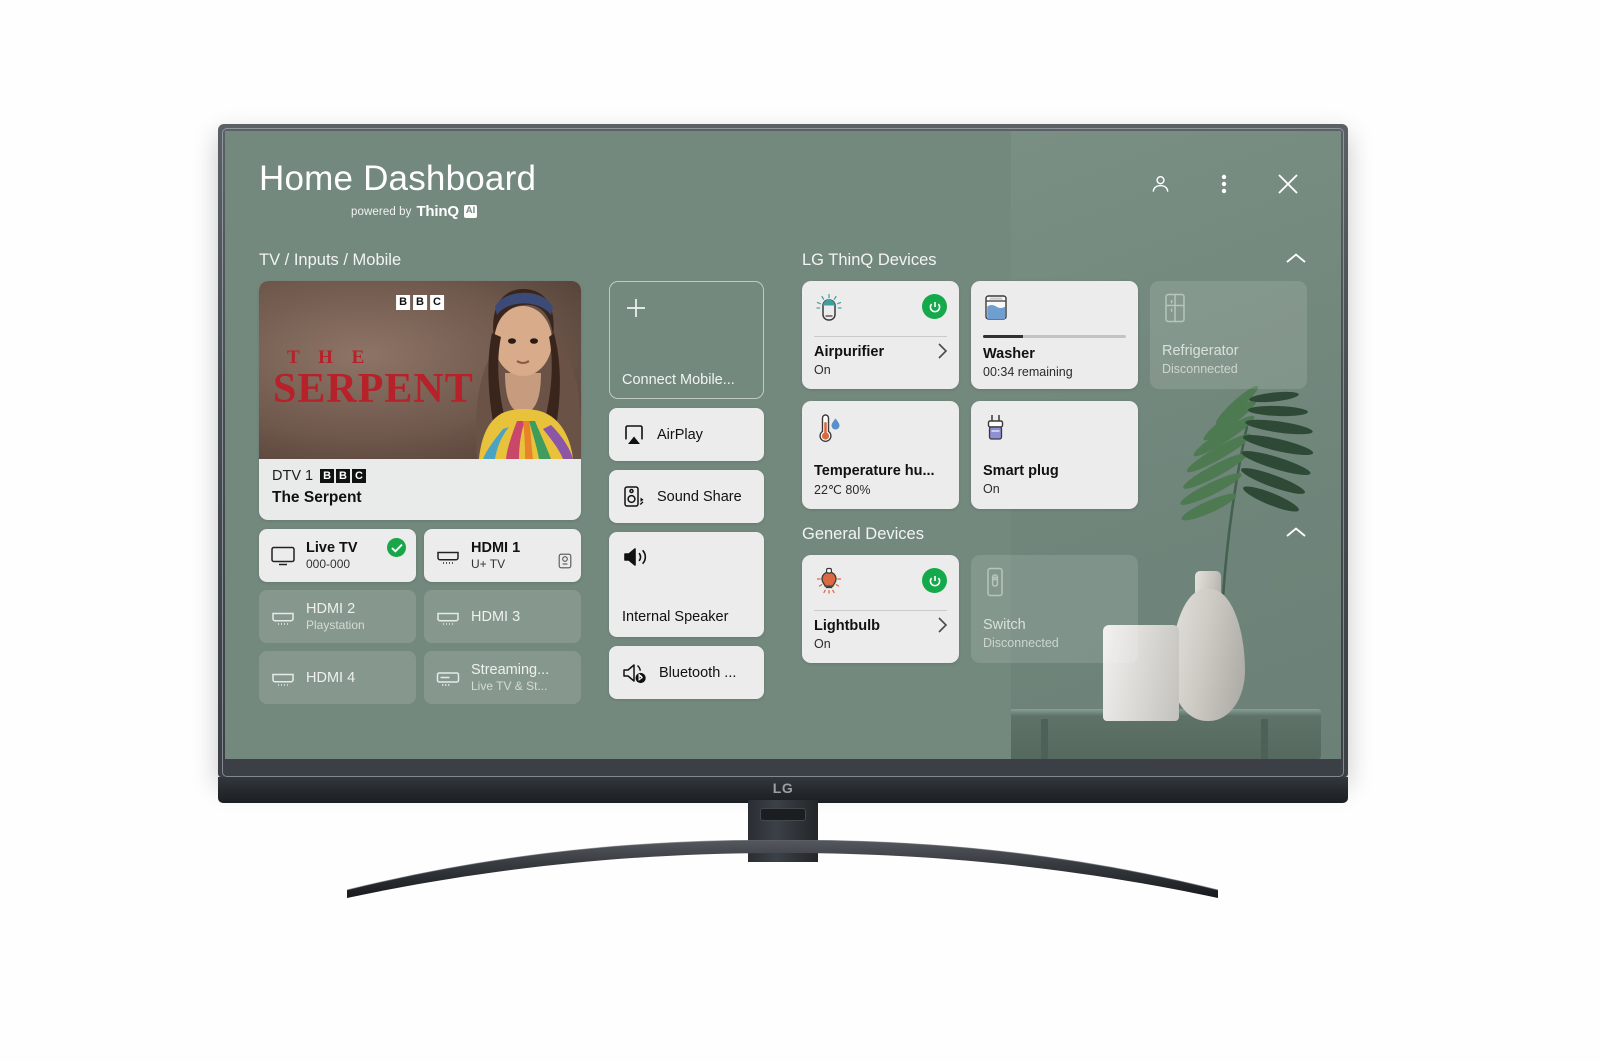  I want to click on more-options-icon, so click(1224, 184).